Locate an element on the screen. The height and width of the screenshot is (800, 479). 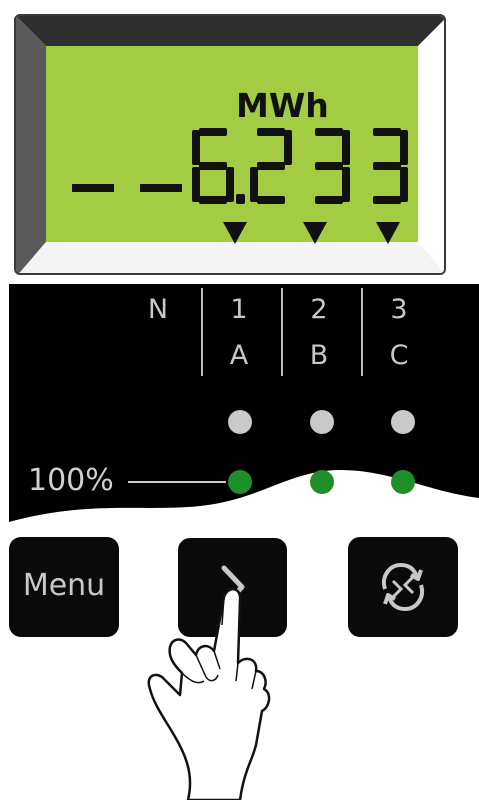
phase-label-n: N is located at coordinates (158, 309).